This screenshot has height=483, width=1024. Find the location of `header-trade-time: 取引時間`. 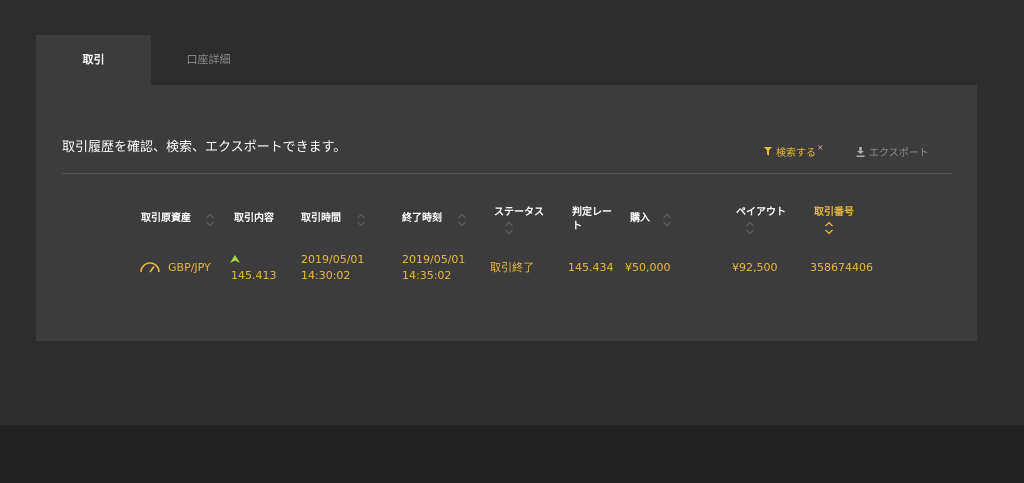

header-trade-time: 取引時間 is located at coordinates (321, 219).